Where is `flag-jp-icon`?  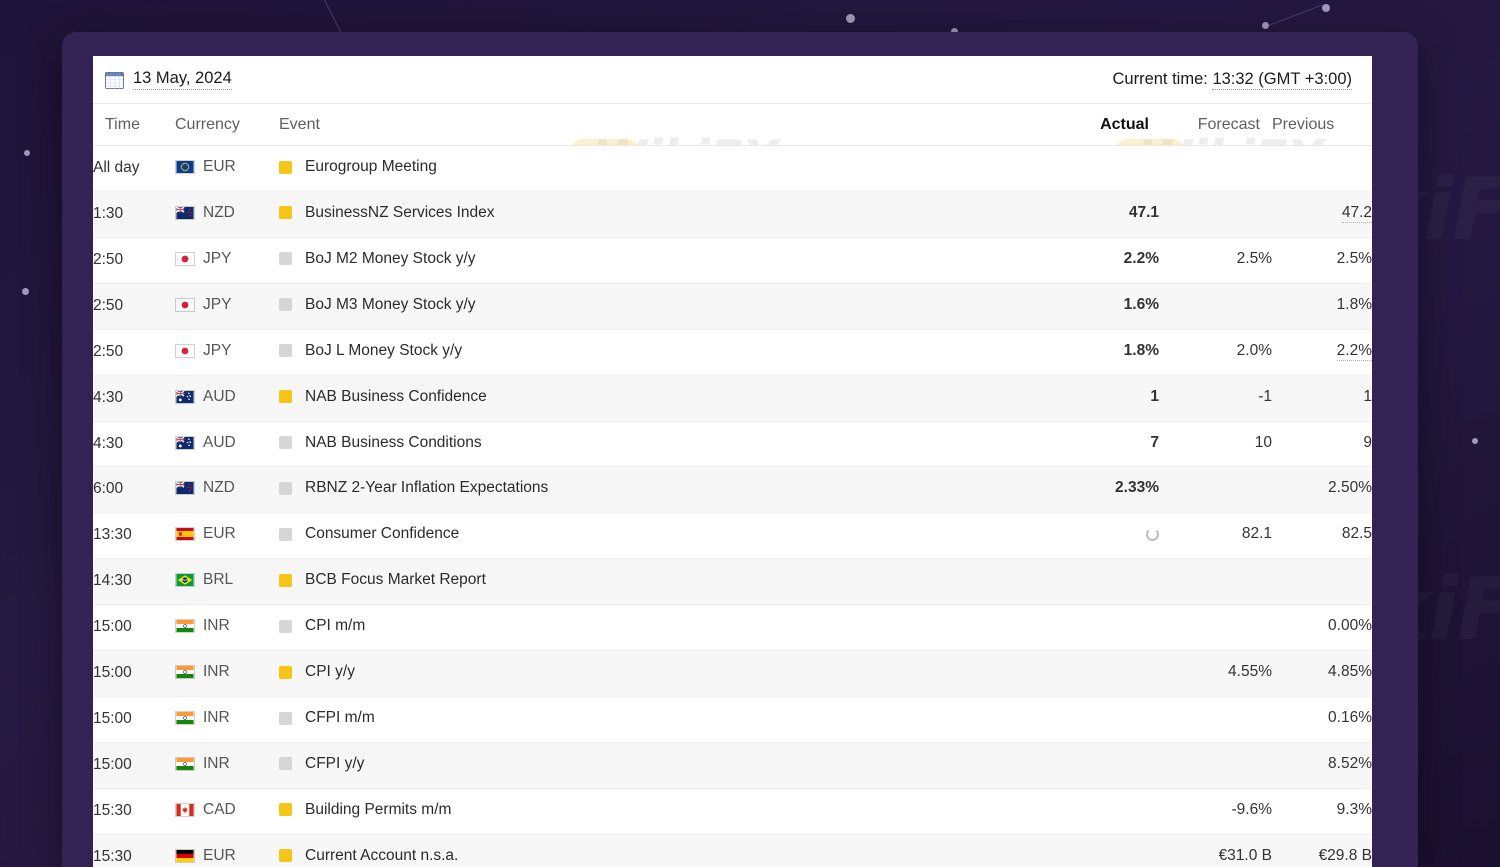 flag-jp-icon is located at coordinates (185, 258).